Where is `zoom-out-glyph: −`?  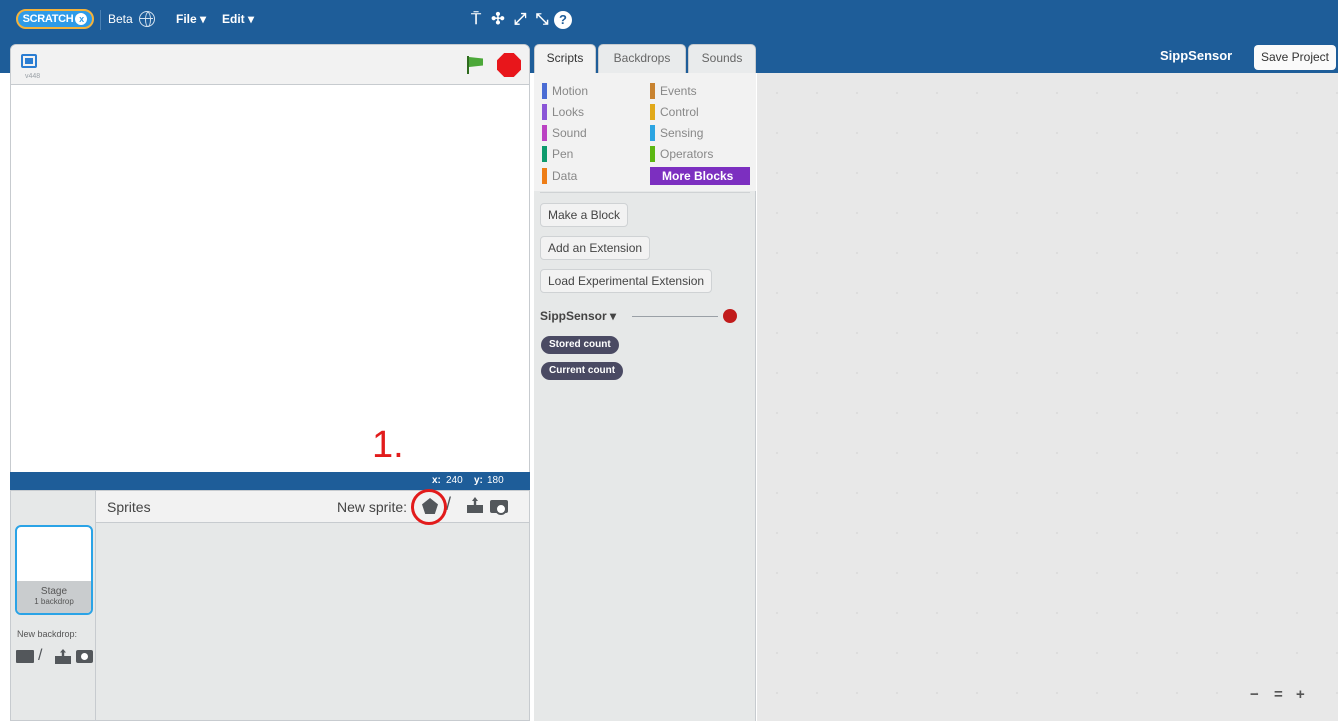 zoom-out-glyph: − is located at coordinates (1254, 694).